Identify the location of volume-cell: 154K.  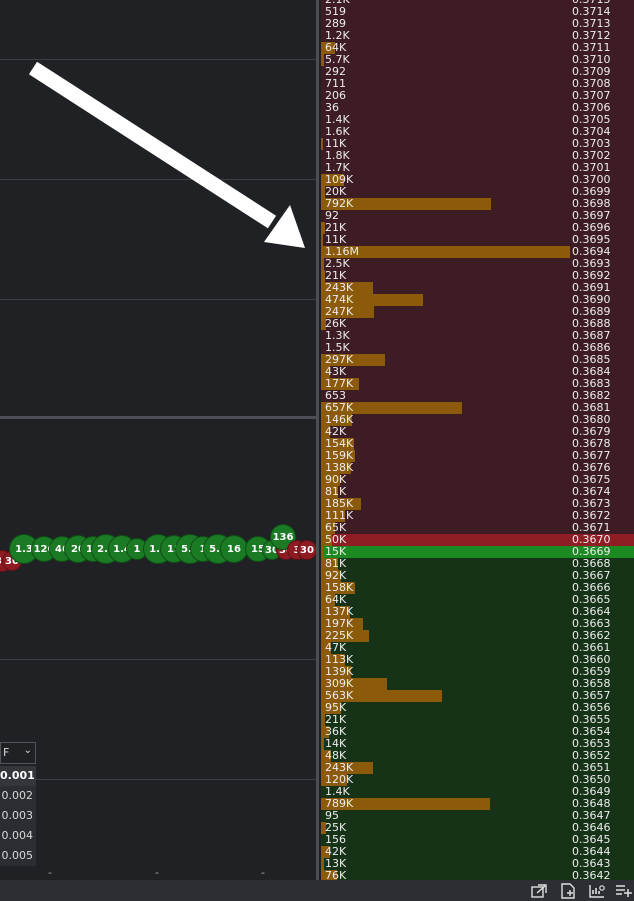
(446, 444).